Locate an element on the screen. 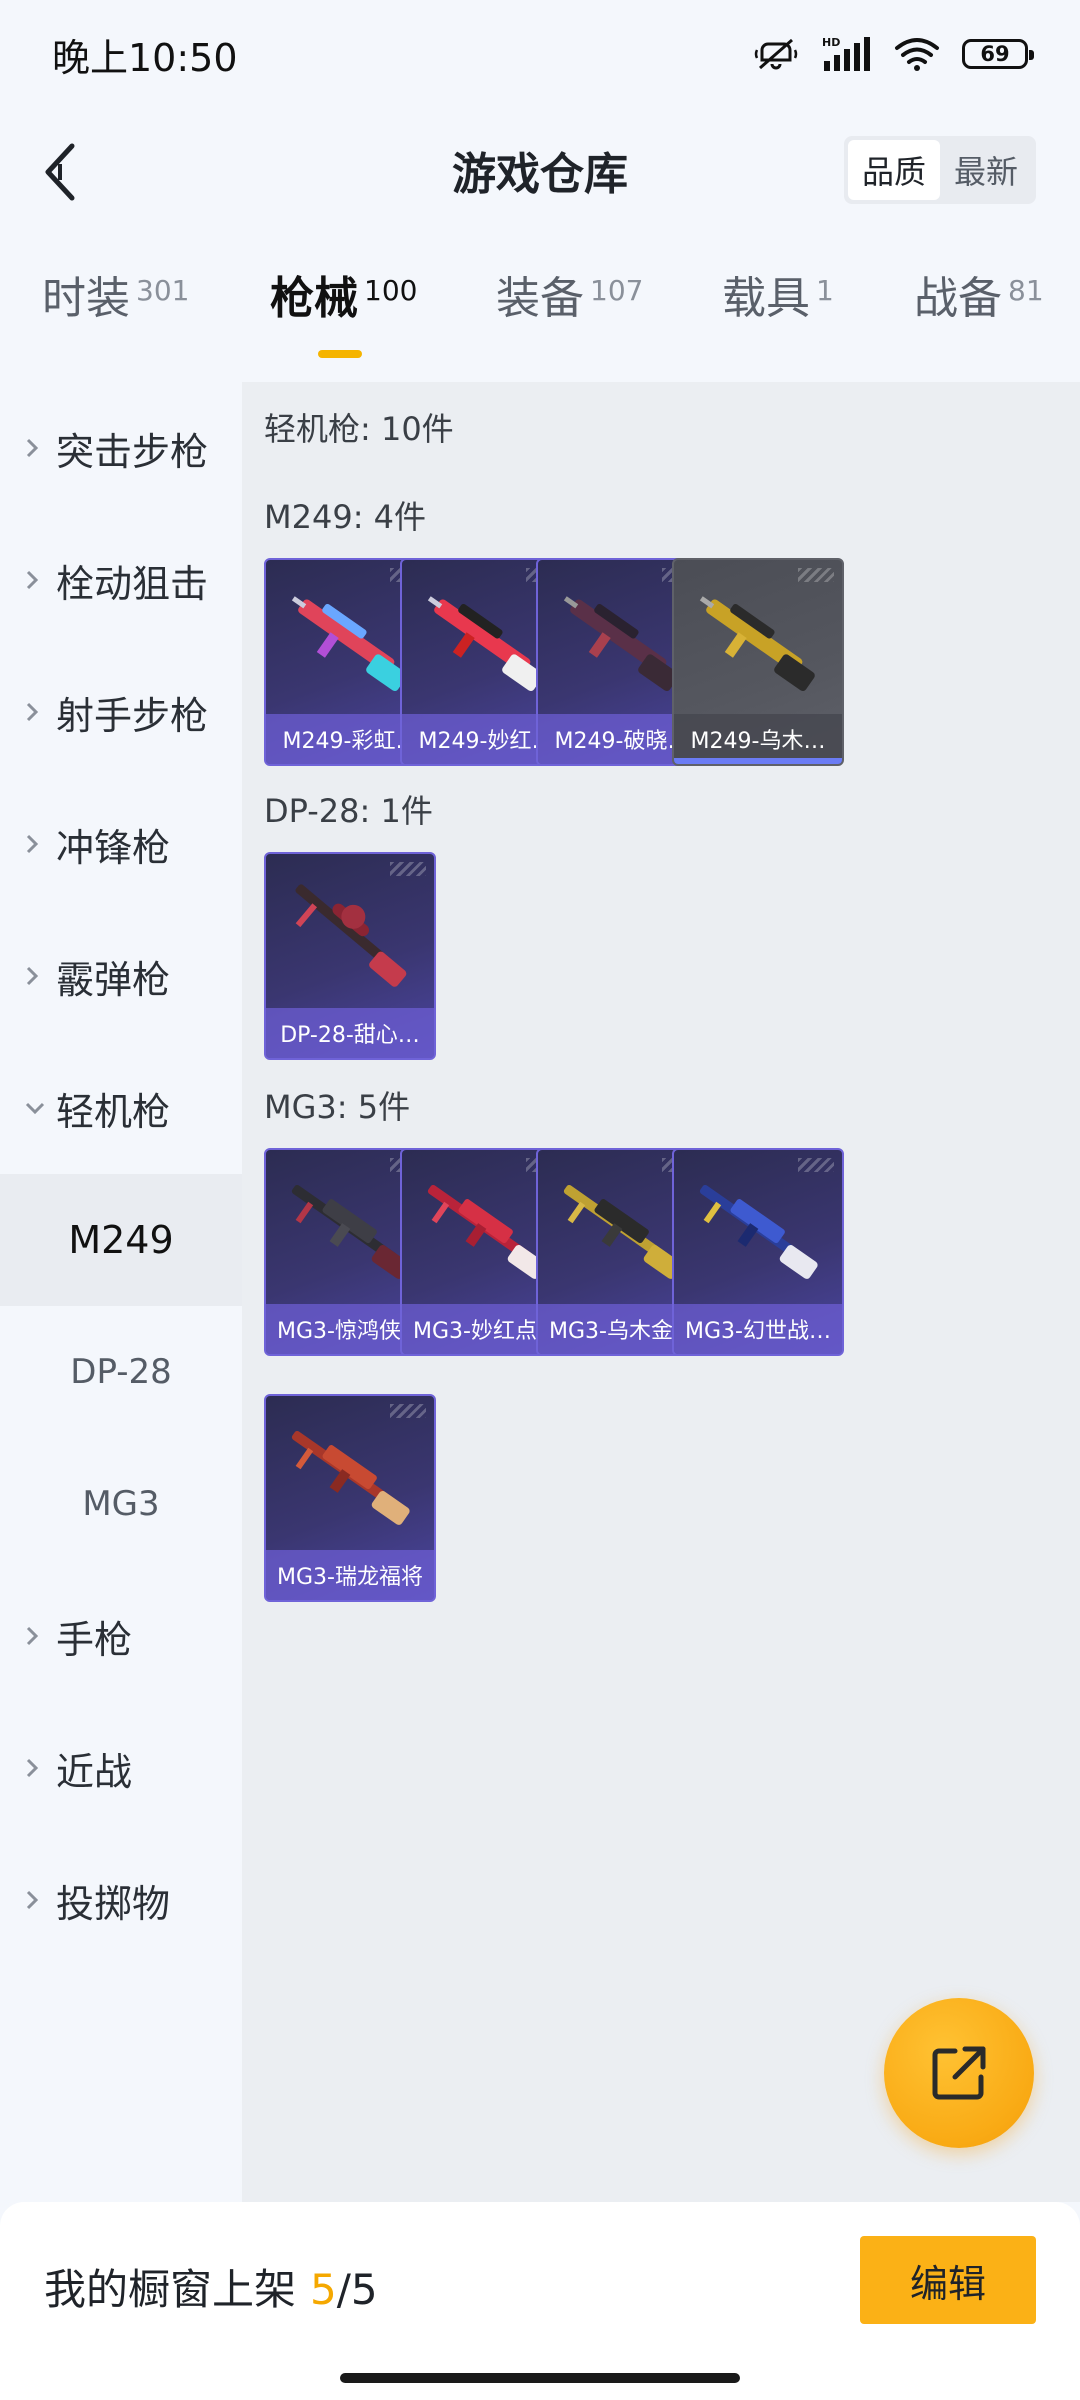  tab-count: 1 is located at coordinates (825, 290).